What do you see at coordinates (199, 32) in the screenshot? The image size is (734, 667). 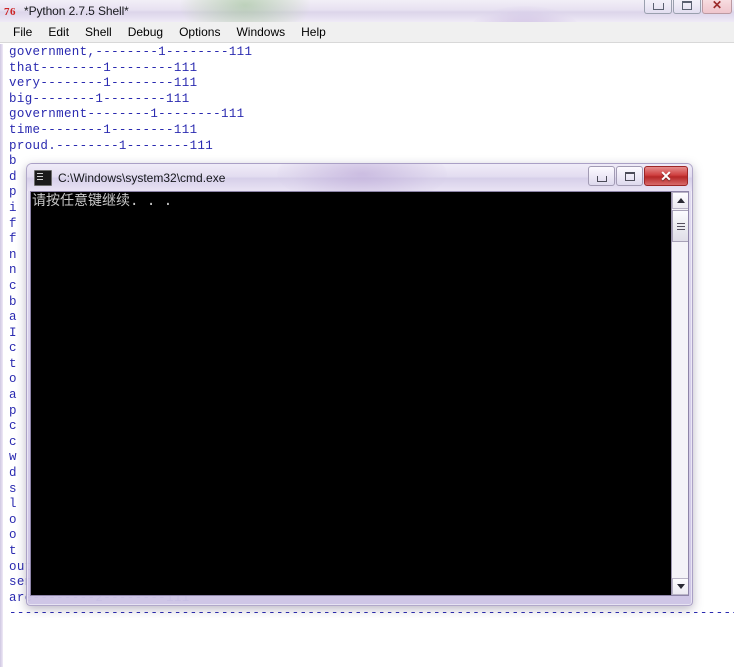 I see `menu-options: Options` at bounding box center [199, 32].